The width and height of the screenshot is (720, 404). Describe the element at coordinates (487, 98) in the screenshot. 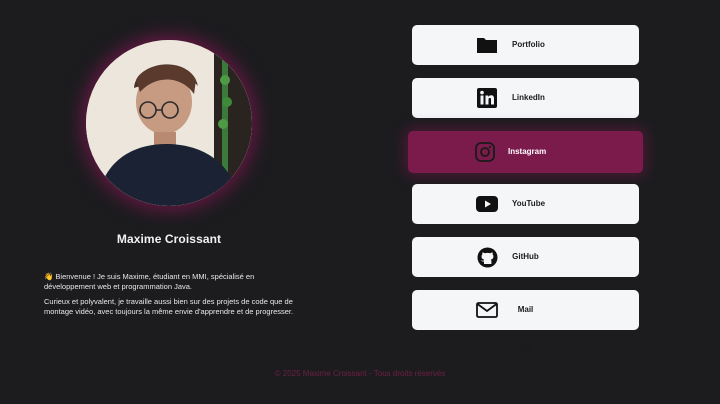

I see `linkedin-icon` at that location.